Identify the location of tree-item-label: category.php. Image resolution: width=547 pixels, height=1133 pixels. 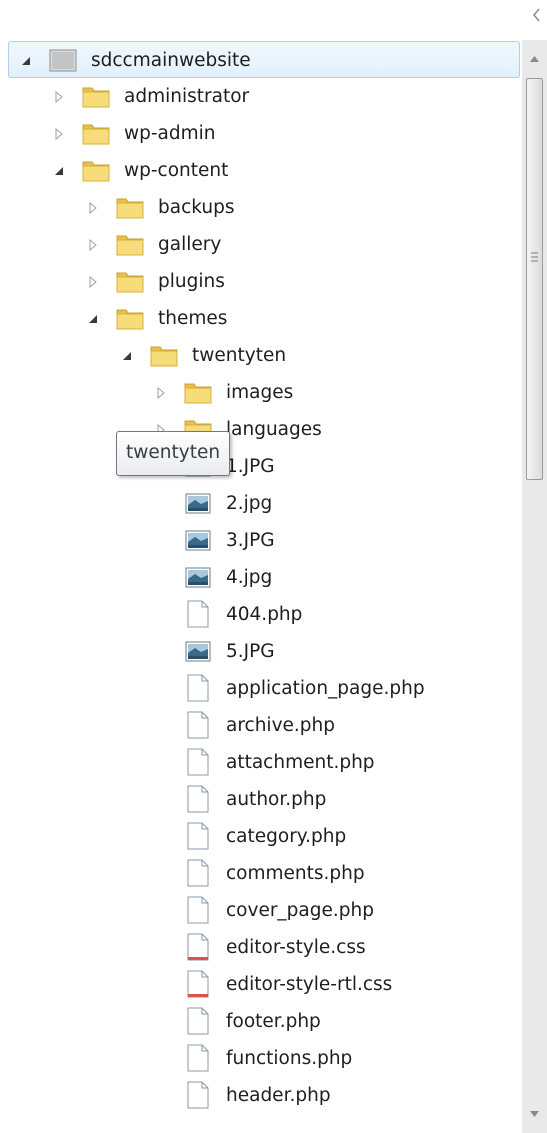
(286, 836).